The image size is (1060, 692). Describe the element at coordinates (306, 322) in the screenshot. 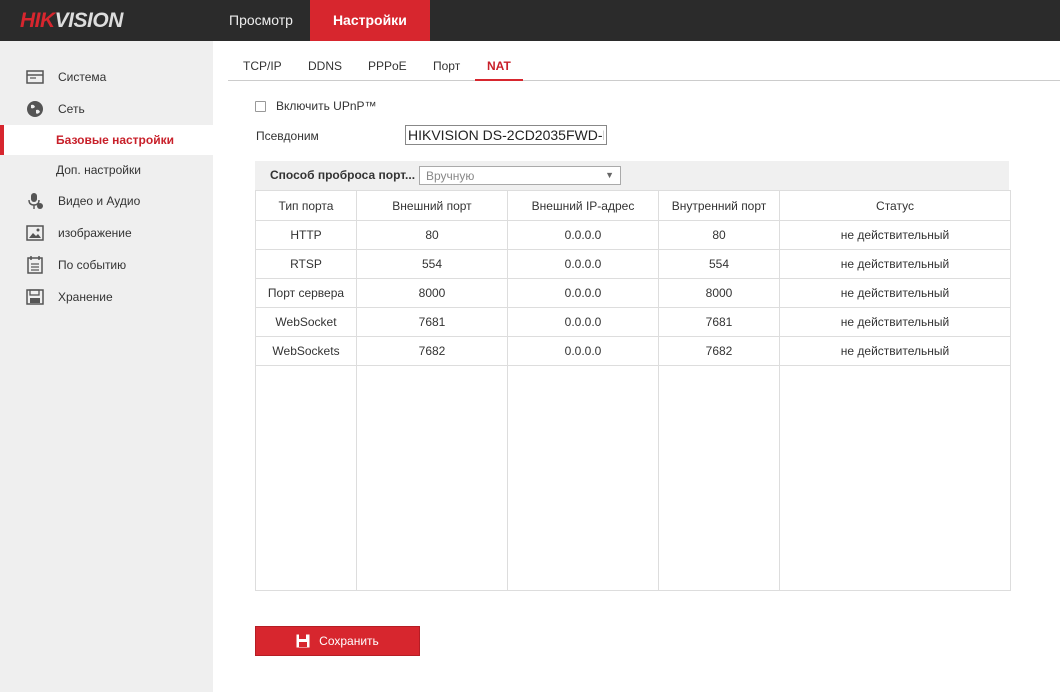

I see `table-cell: WebSocket` at that location.